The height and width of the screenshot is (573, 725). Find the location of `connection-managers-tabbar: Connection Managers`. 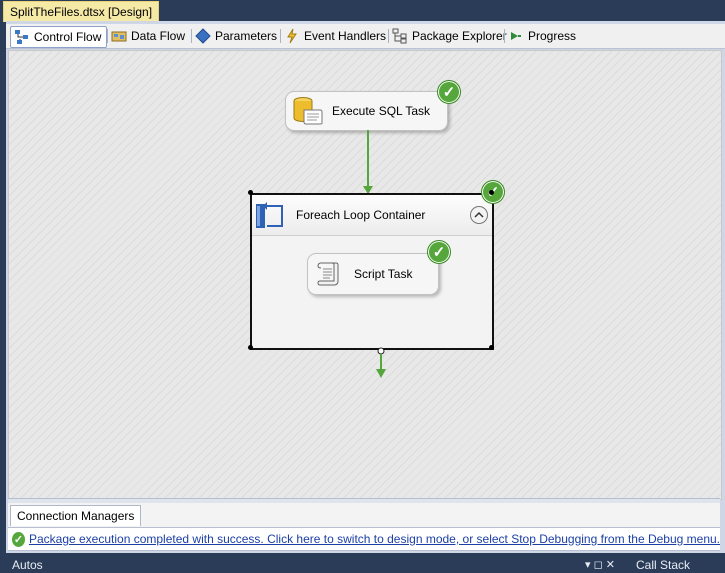

connection-managers-tabbar: Connection Managers is located at coordinates (364, 515).